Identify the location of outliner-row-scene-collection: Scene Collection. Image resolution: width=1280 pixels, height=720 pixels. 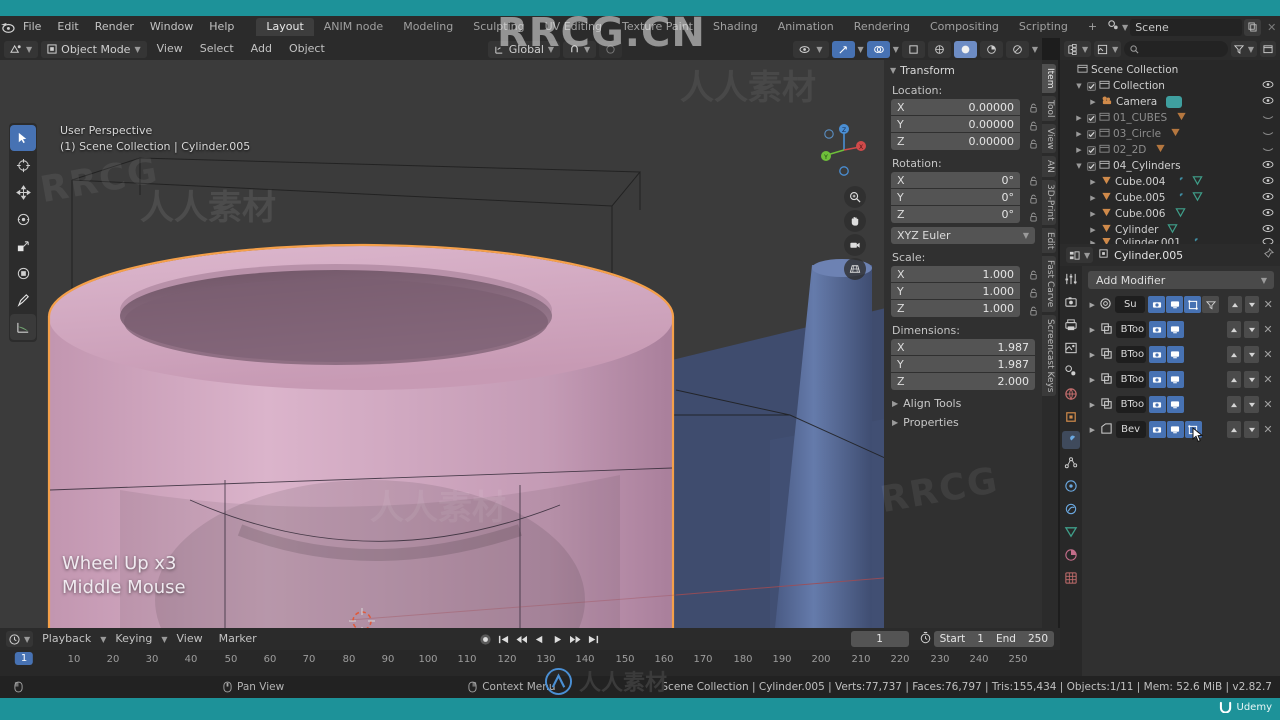
(1170, 70).